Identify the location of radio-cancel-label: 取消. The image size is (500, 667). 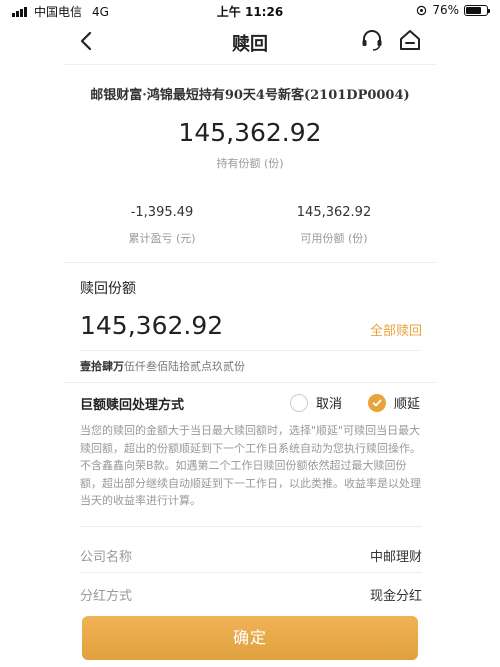
(329, 404).